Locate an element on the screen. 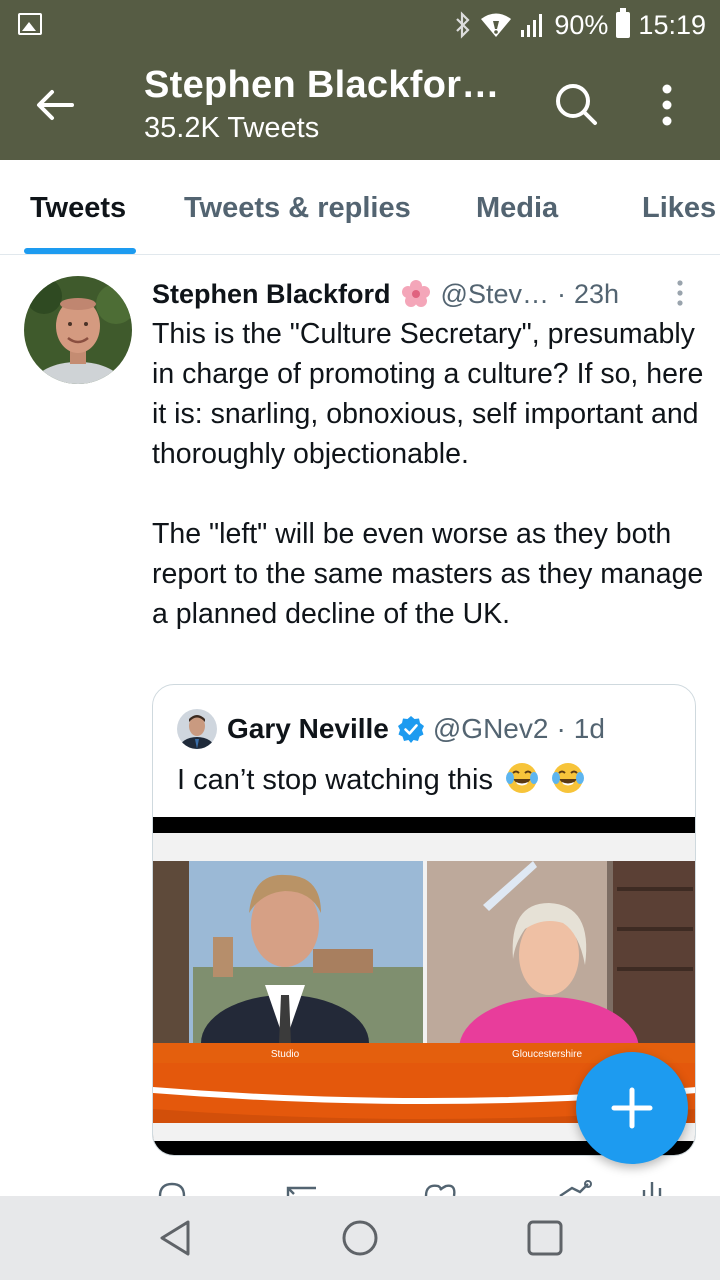 The image size is (720, 1280). quoted-header: Gary Neville @GNev2 · 1d is located at coordinates (416, 729).